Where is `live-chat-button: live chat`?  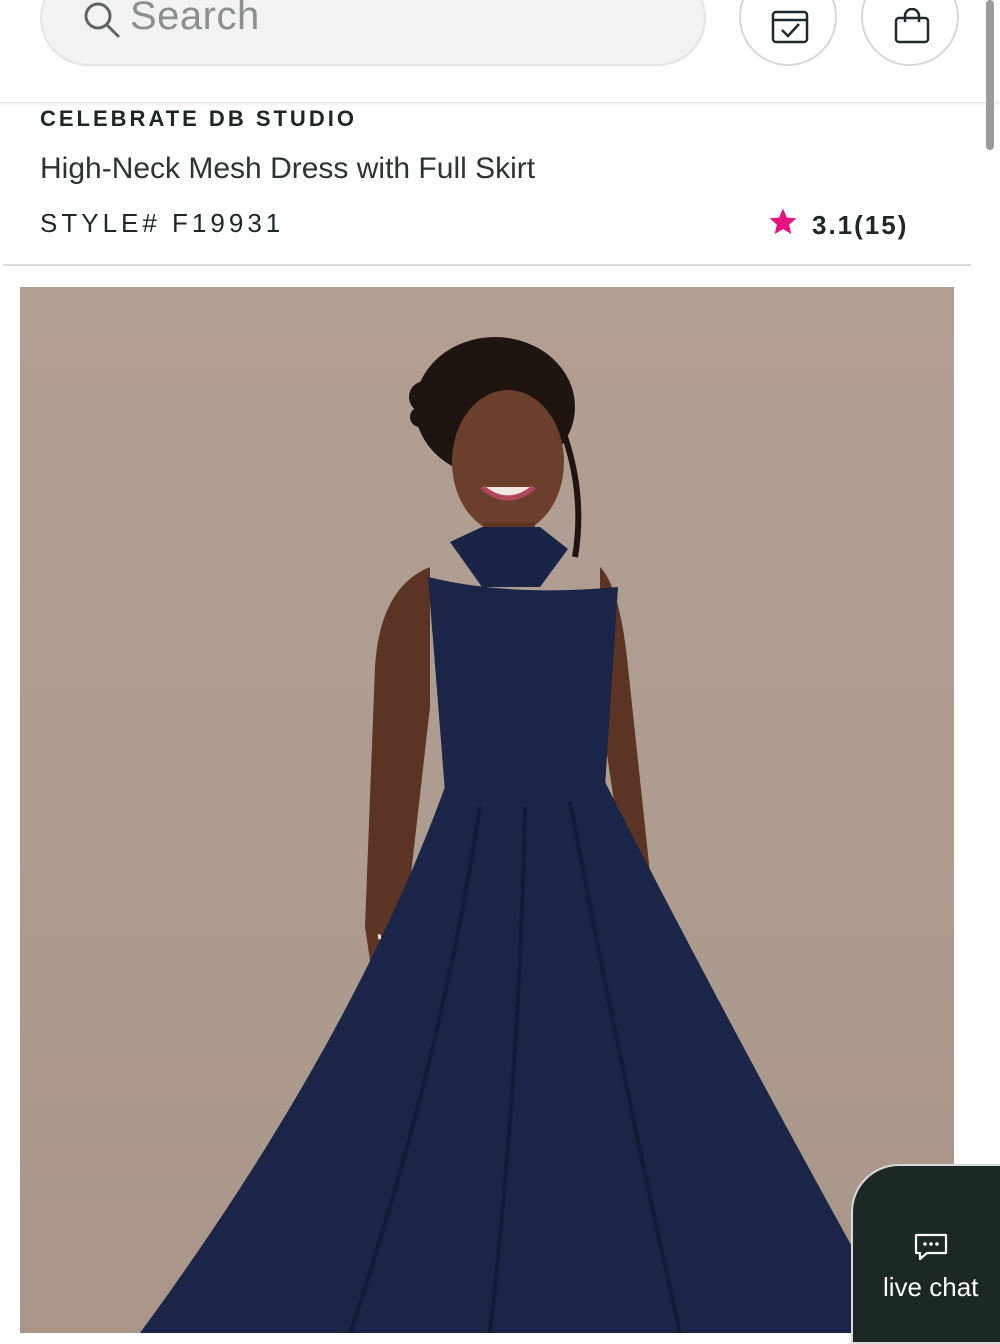
live-chat-button: live chat is located at coordinates (925, 1254).